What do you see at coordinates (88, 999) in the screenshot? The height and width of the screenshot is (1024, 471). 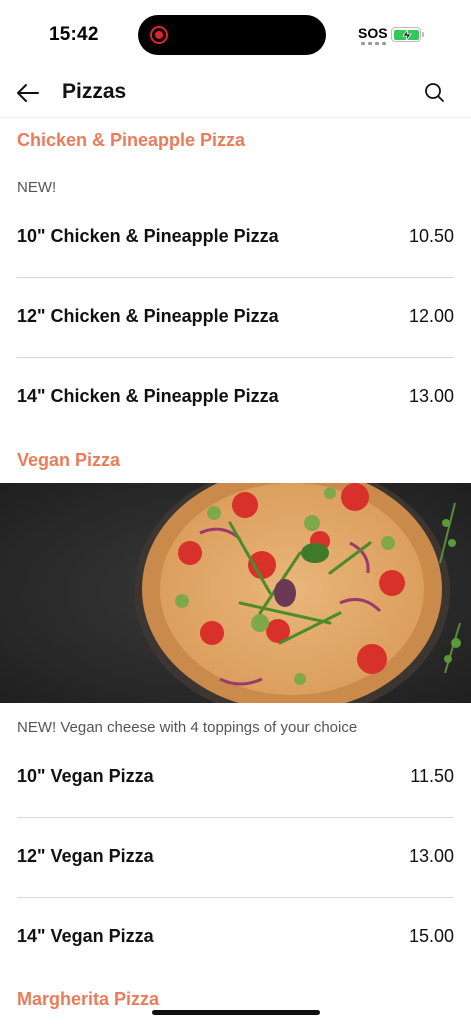 I see `section-title-margherita: Margherita Pizza` at bounding box center [88, 999].